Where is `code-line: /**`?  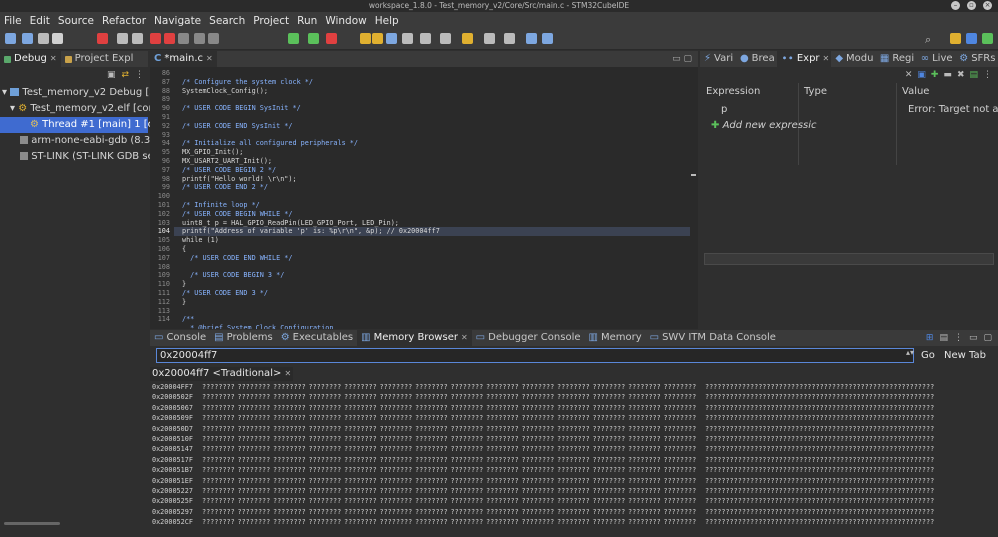 code-line: /** is located at coordinates (188, 319).